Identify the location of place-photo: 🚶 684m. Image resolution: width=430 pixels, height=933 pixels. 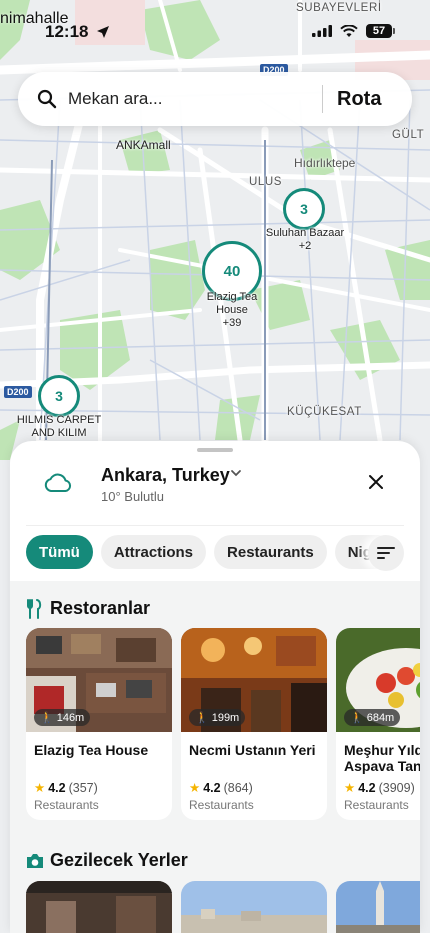
(378, 680).